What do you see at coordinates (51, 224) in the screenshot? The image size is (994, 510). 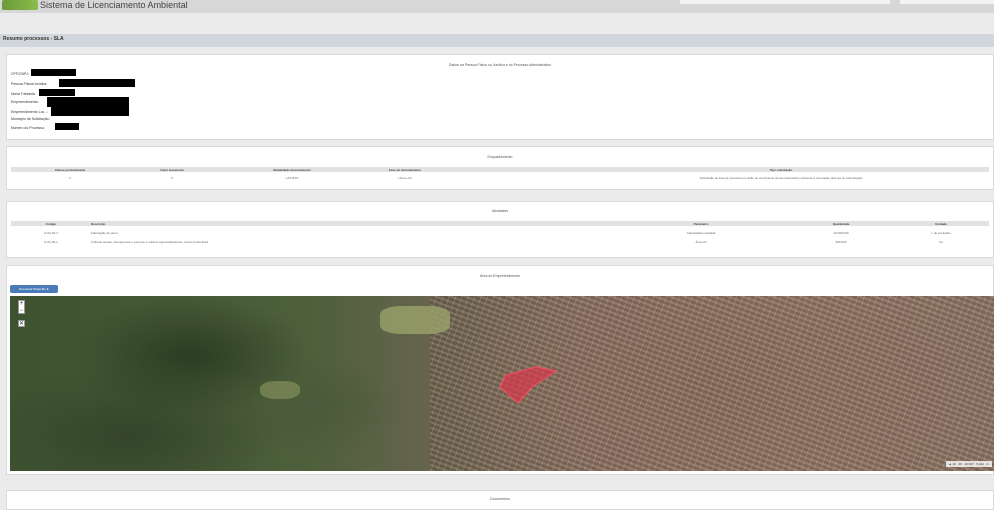 I see `column-header: Código` at bounding box center [51, 224].